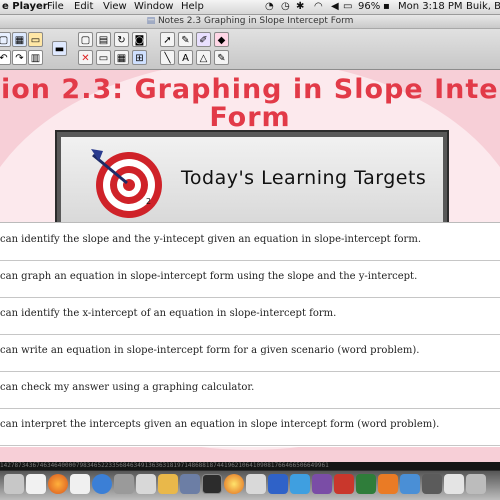  Describe the element at coordinates (476, 484) in the screenshot. I see `downloads-icon` at that location.